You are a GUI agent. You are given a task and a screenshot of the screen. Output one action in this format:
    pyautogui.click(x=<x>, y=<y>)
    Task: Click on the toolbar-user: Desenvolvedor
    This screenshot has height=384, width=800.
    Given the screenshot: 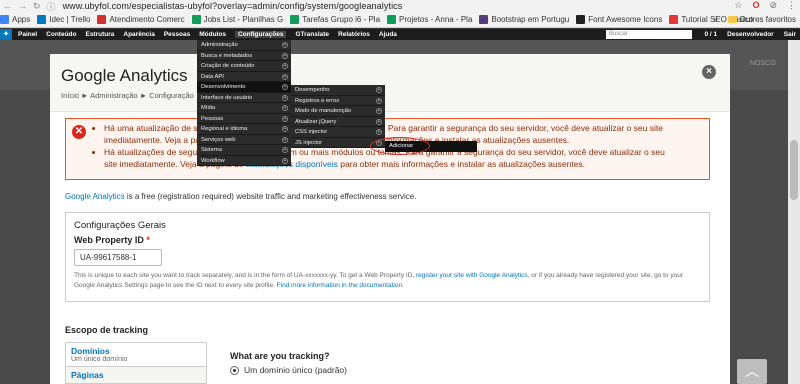 What is the action you would take?
    pyautogui.click(x=750, y=34)
    